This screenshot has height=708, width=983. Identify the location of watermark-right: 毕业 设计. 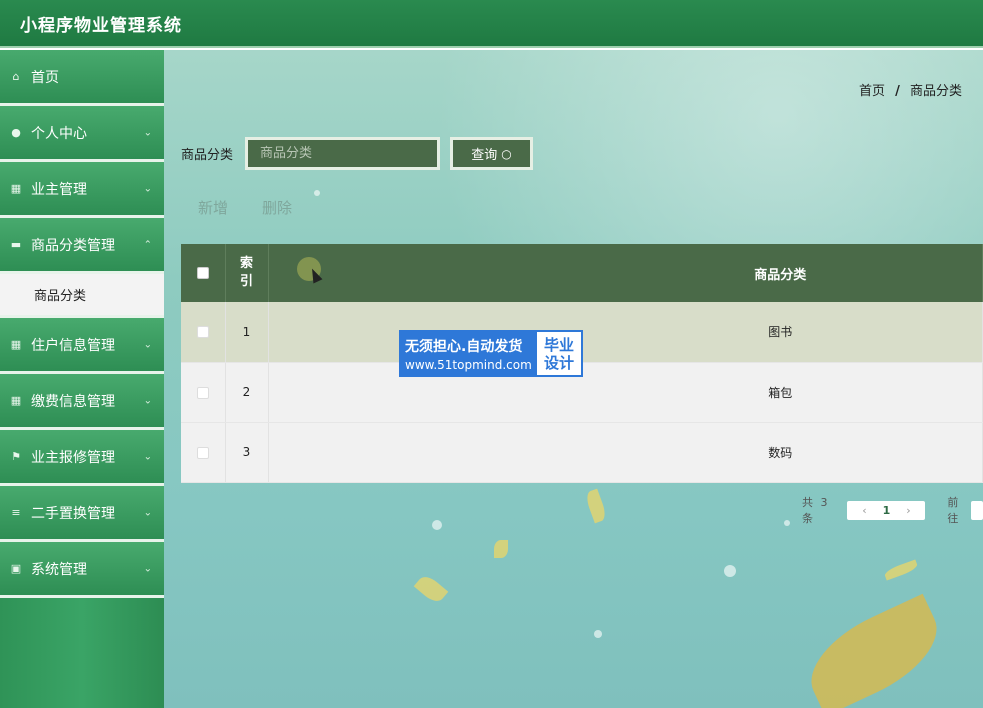
(559, 353).